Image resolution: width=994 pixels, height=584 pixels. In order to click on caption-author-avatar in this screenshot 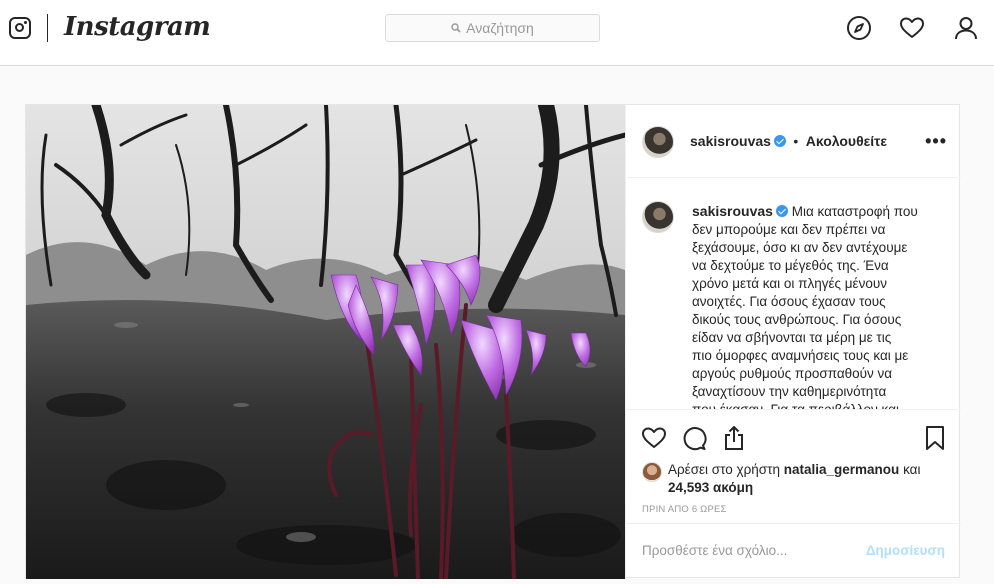, I will do `click(658, 217)`.